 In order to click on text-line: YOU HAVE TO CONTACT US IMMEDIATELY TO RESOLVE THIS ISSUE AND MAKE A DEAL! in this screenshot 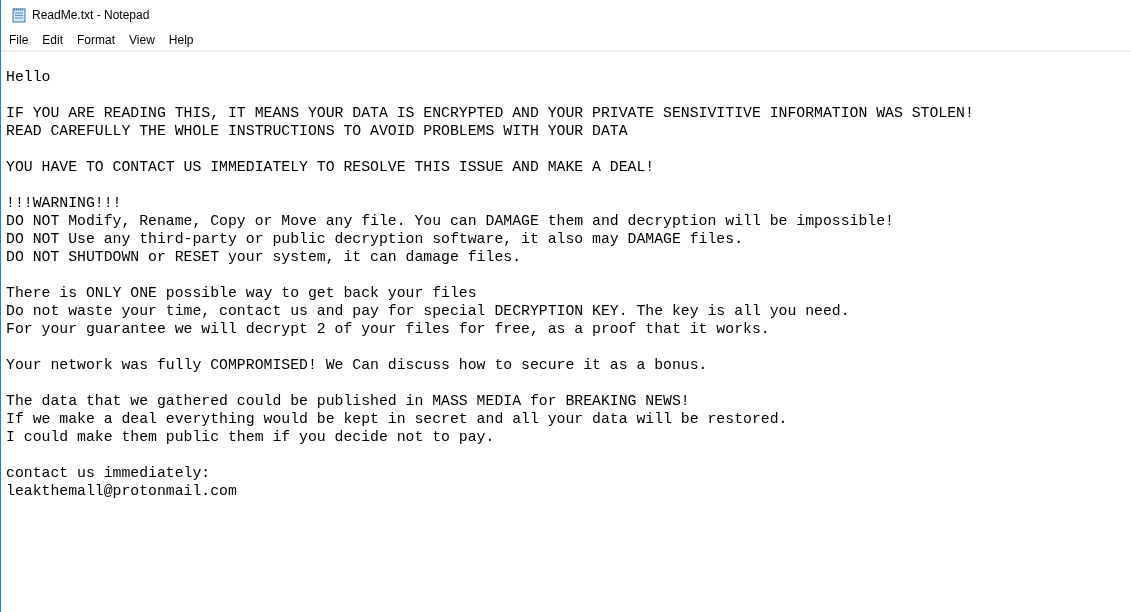, I will do `click(330, 167)`.